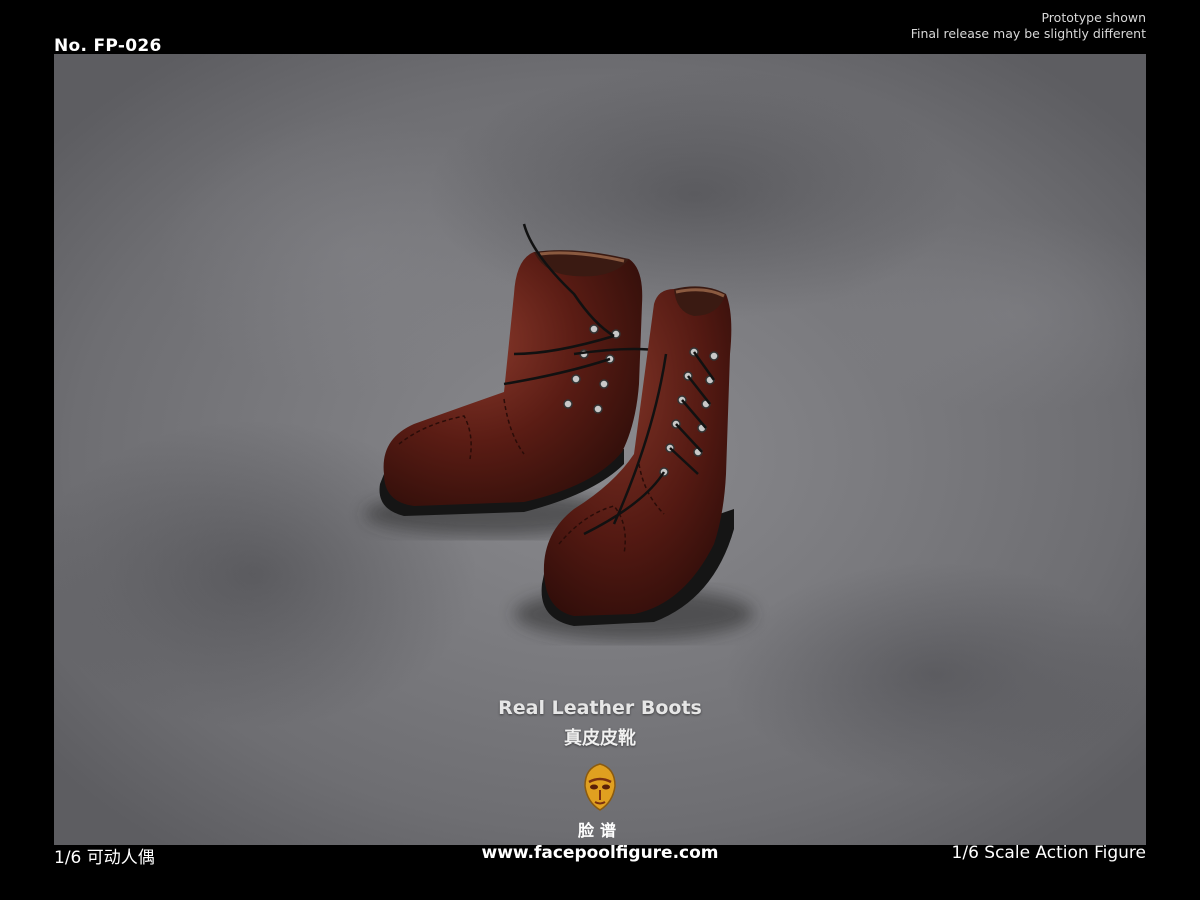  What do you see at coordinates (108, 46) in the screenshot?
I see `product-number: No. FP-026` at bounding box center [108, 46].